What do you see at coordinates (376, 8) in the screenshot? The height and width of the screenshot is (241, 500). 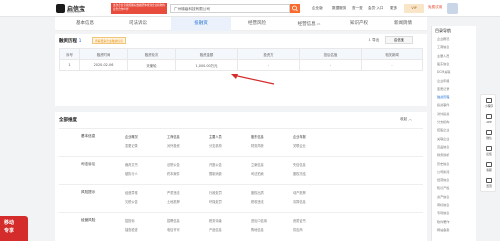 I see `top-link-member: 会员·入口` at bounding box center [376, 8].